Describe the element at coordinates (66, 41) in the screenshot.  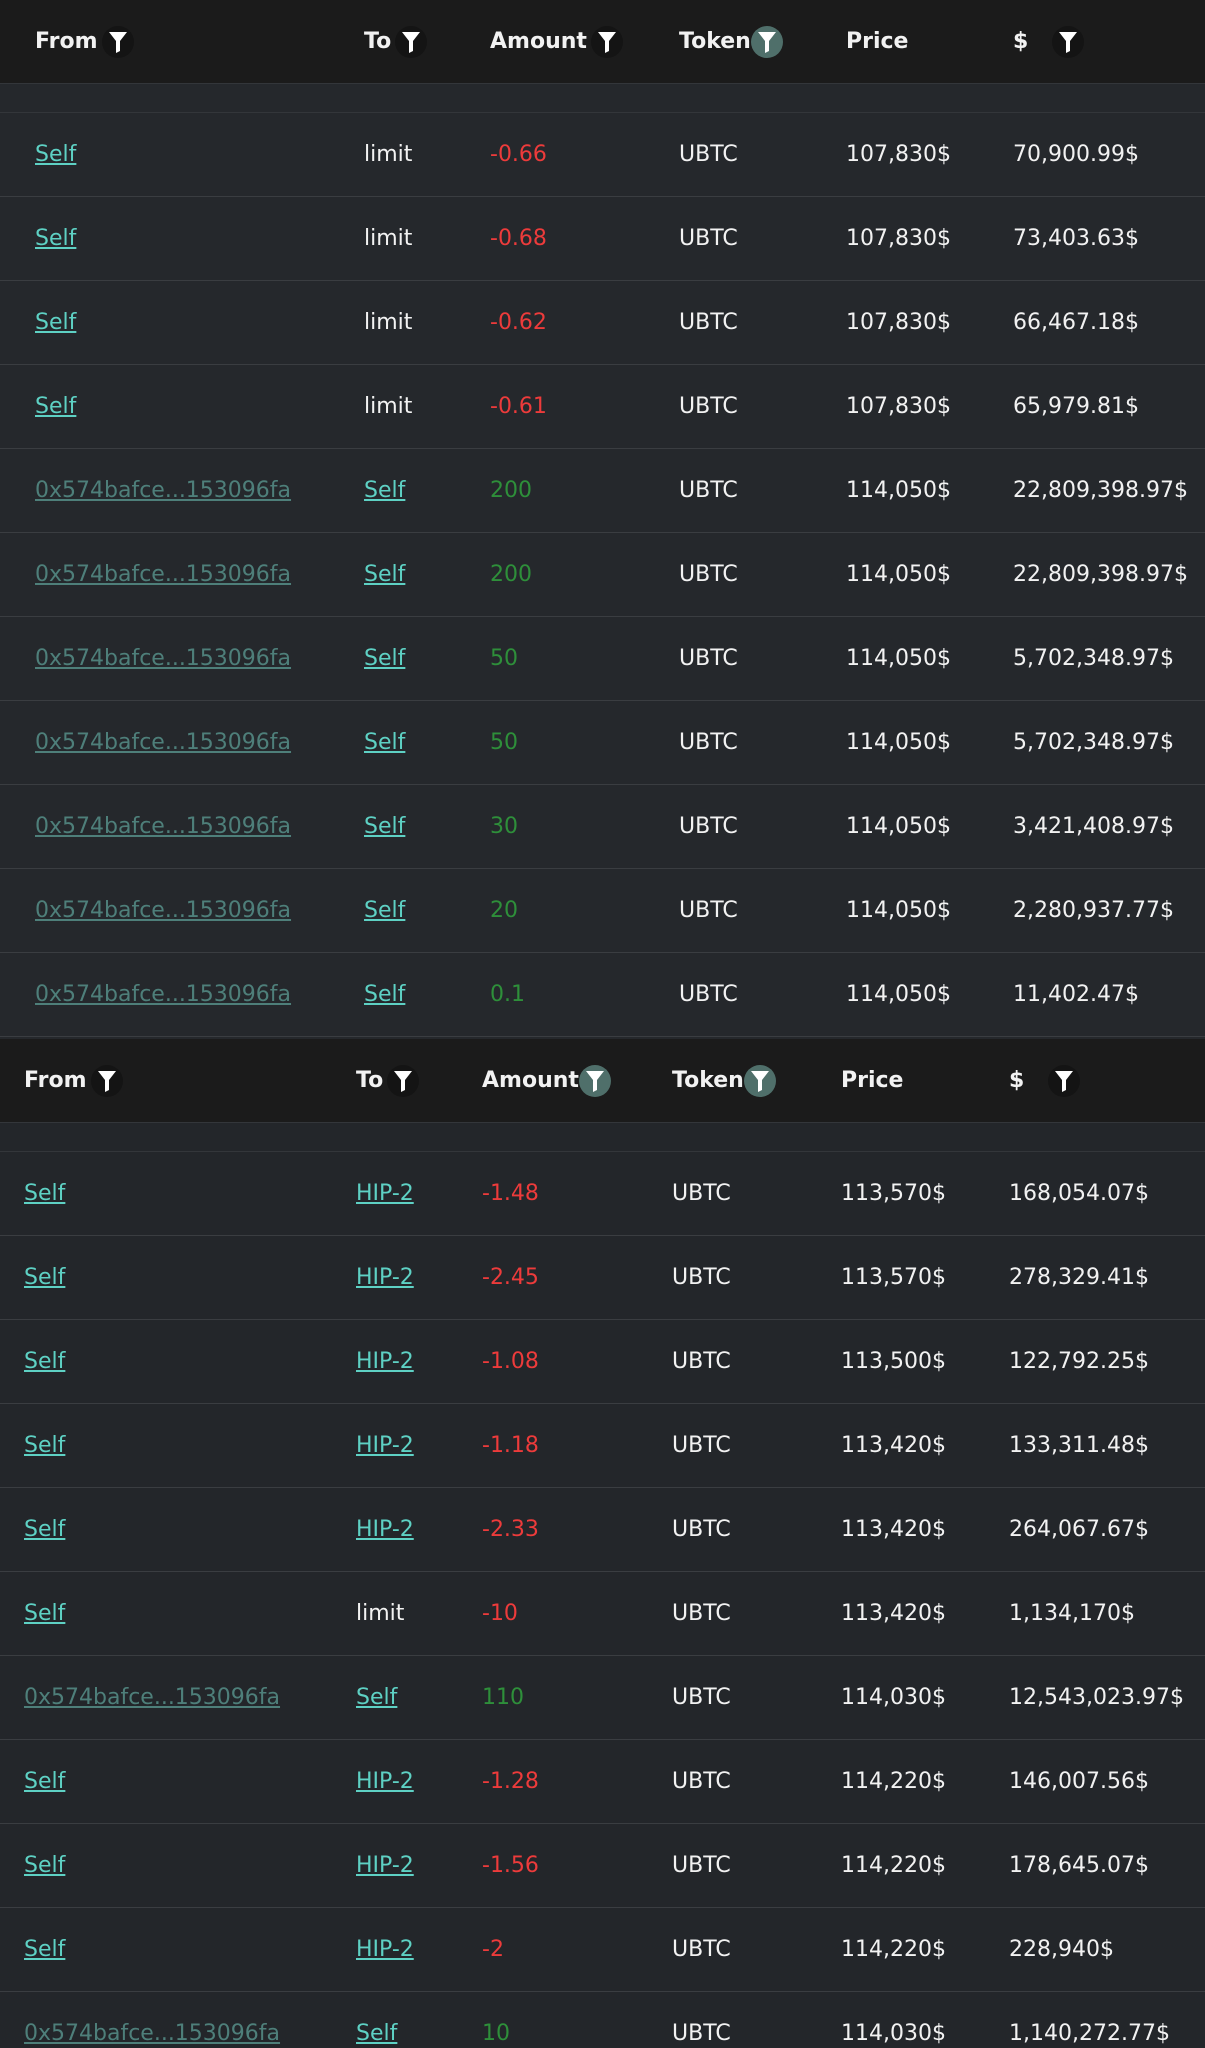
I see `column-label-from: From` at that location.